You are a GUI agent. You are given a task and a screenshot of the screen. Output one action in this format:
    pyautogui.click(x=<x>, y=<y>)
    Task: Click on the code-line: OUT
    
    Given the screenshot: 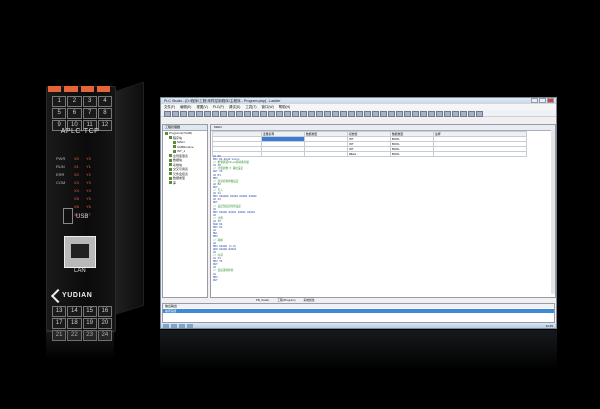 What is the action you would take?
    pyautogui.click(x=235, y=280)
    